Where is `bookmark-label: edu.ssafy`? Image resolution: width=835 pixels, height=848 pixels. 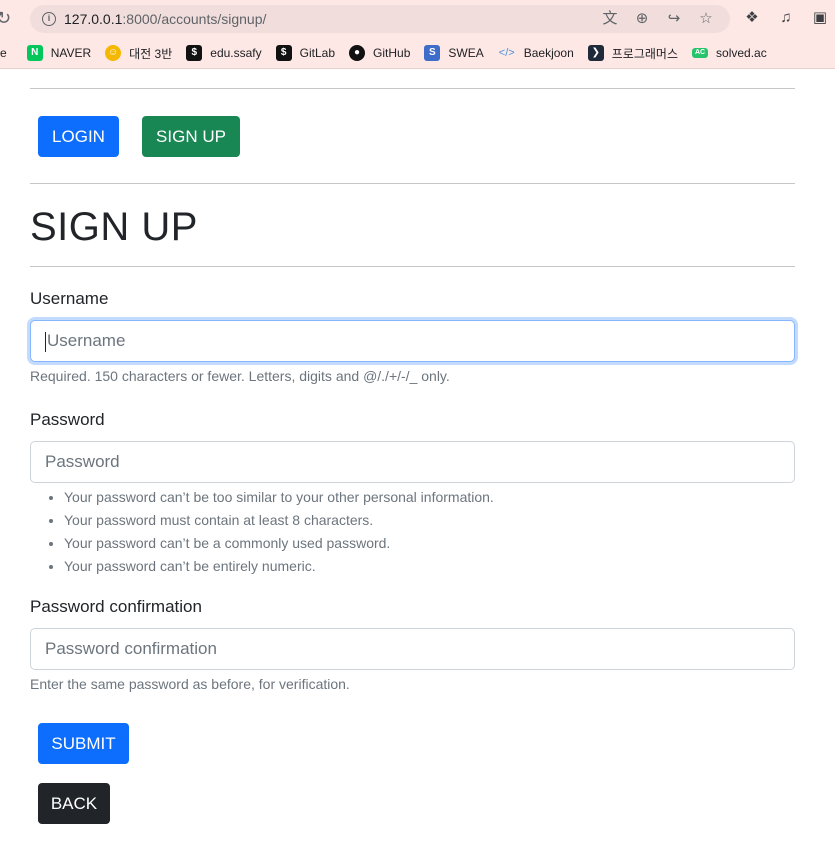 bookmark-label: edu.ssafy is located at coordinates (236, 53).